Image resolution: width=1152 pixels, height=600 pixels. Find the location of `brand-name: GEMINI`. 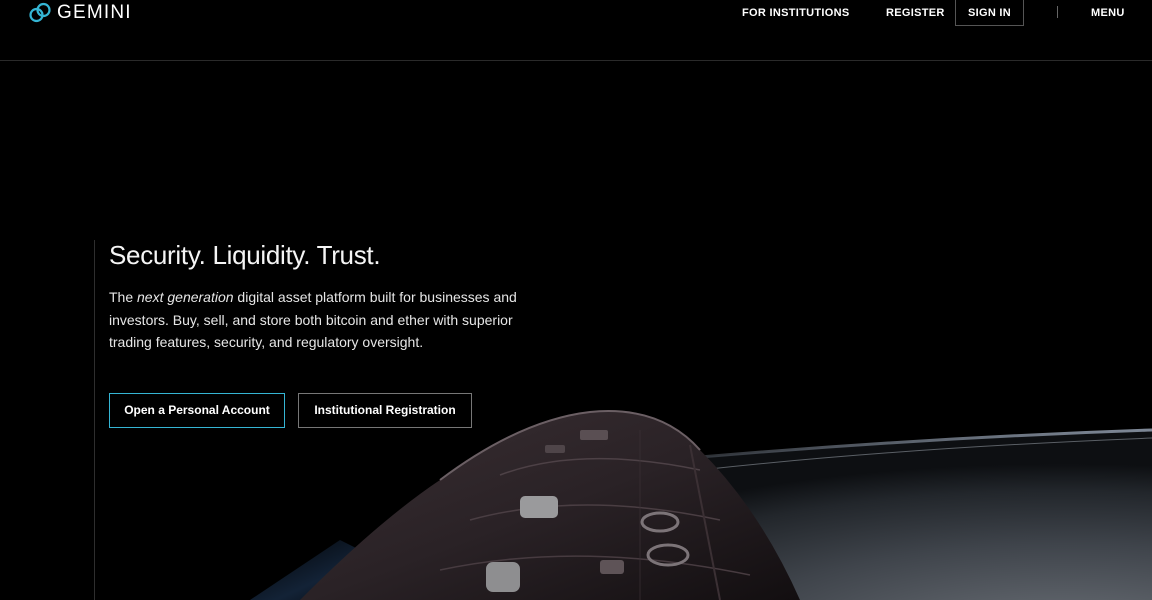

brand-name: GEMINI is located at coordinates (94, 12).